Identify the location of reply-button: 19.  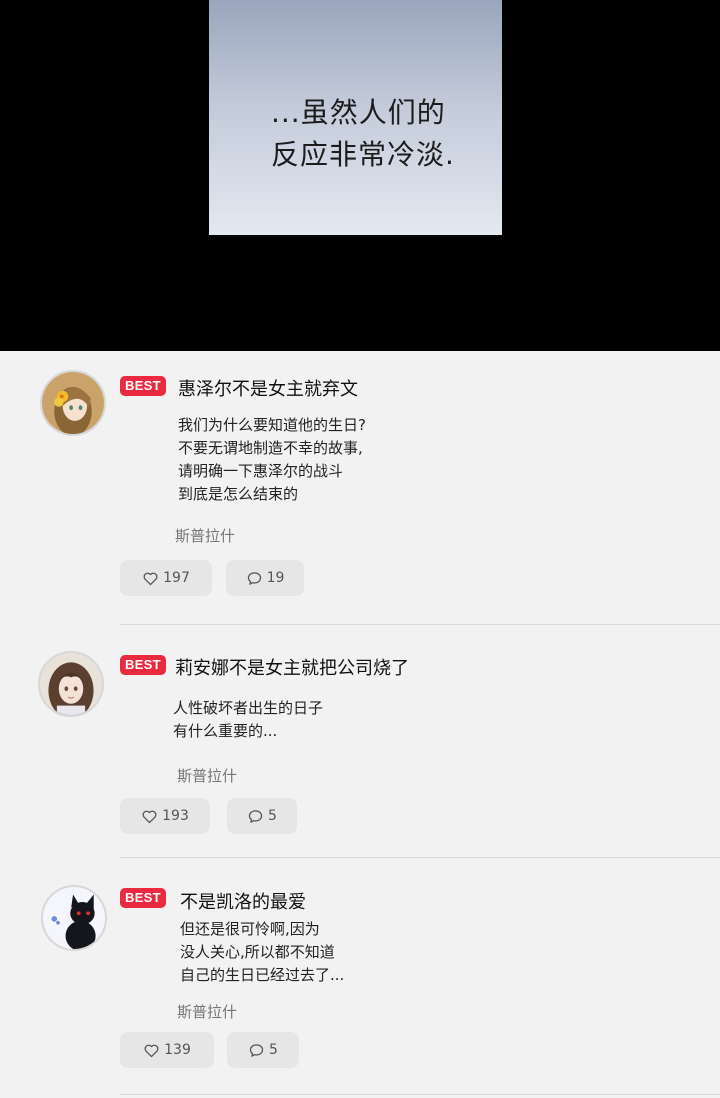
(265, 578).